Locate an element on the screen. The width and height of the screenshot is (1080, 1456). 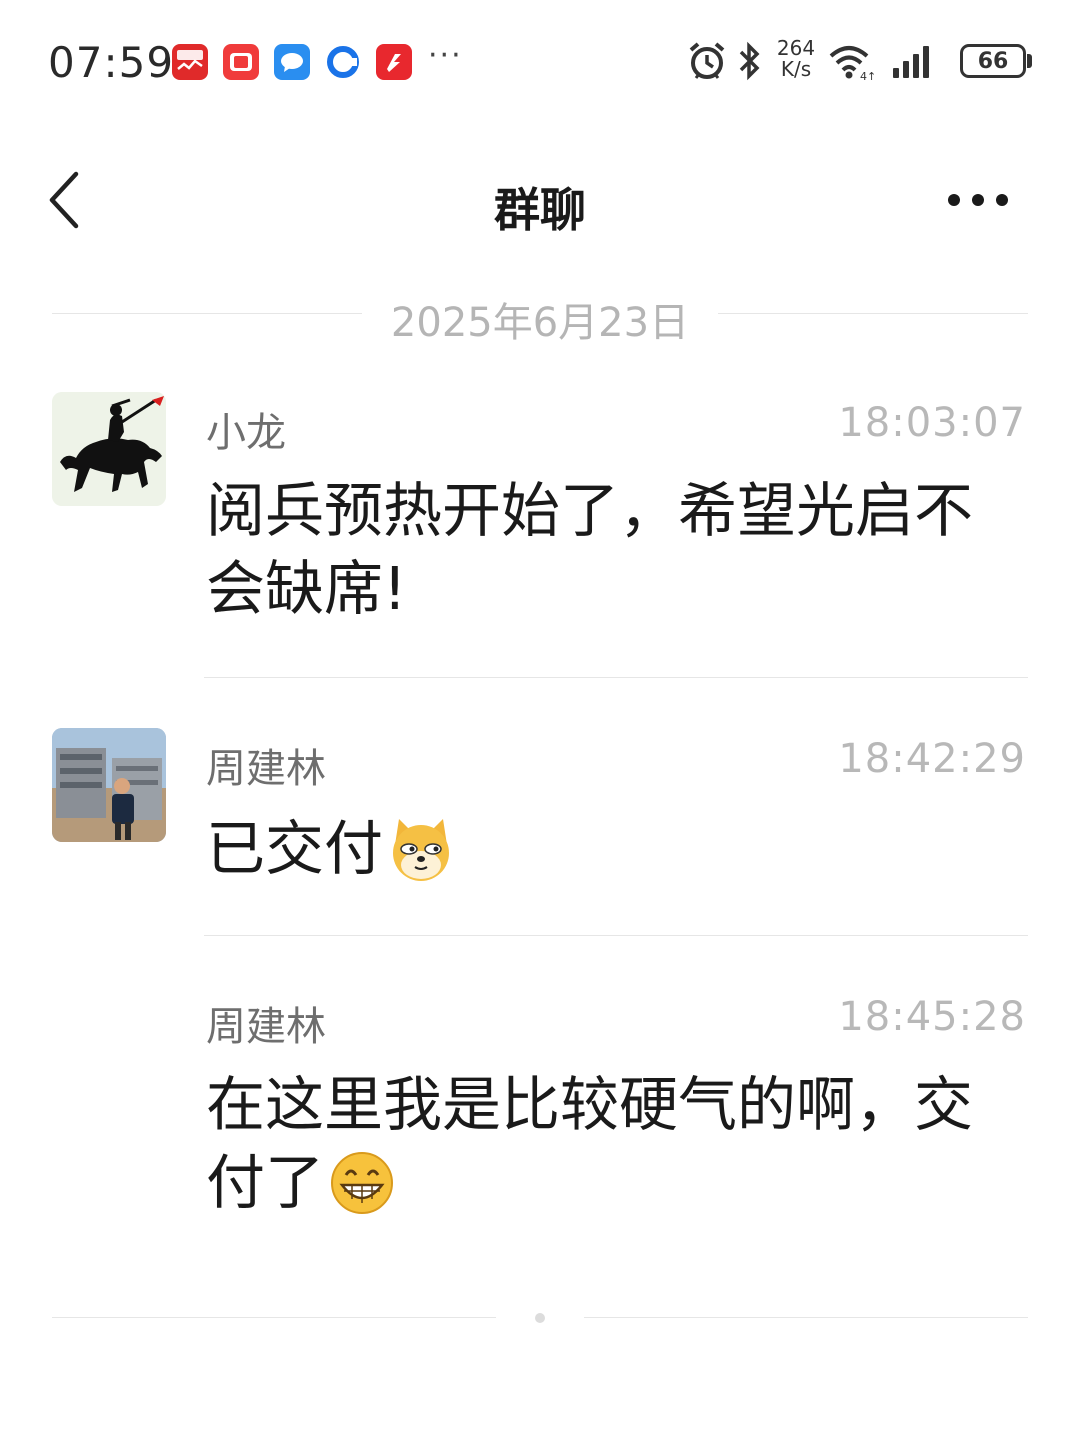
message-item: 周建林 18:42:29 已交付 is located at coordinates (540, 828).